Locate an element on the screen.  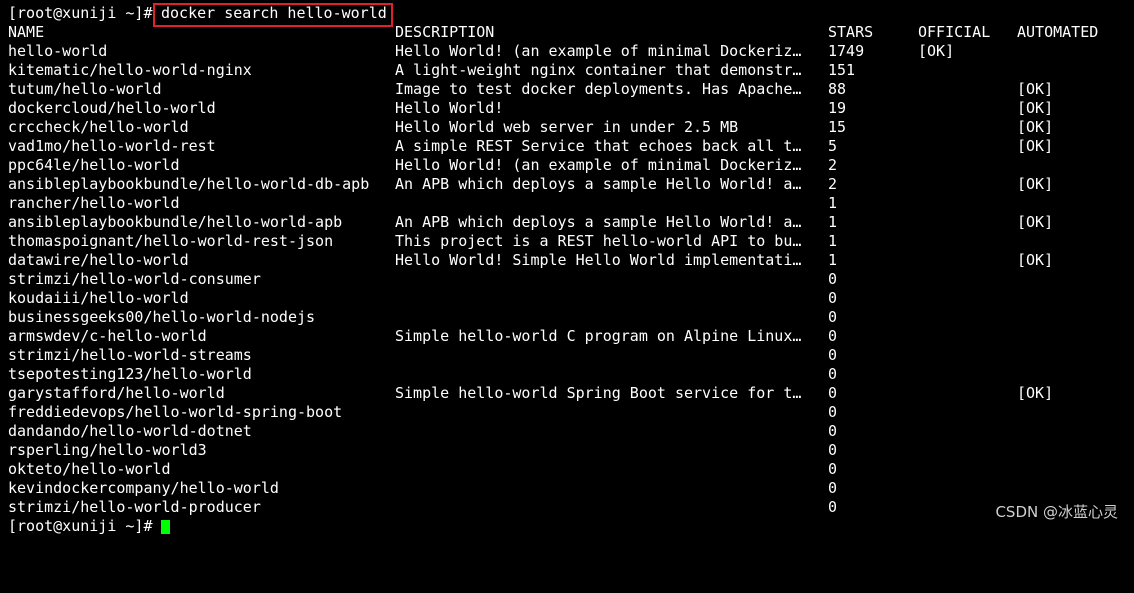
shell-prompt: [root@xuniji ~]# is located at coordinates (80, 13).